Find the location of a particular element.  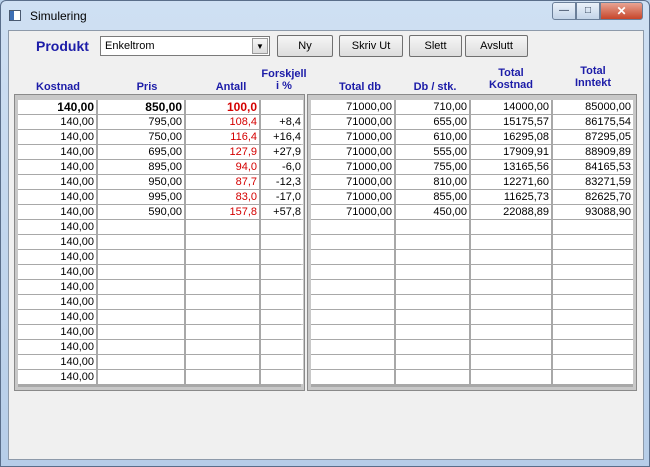

cell-total-kostnad: 16295,08 is located at coordinates (511, 137).